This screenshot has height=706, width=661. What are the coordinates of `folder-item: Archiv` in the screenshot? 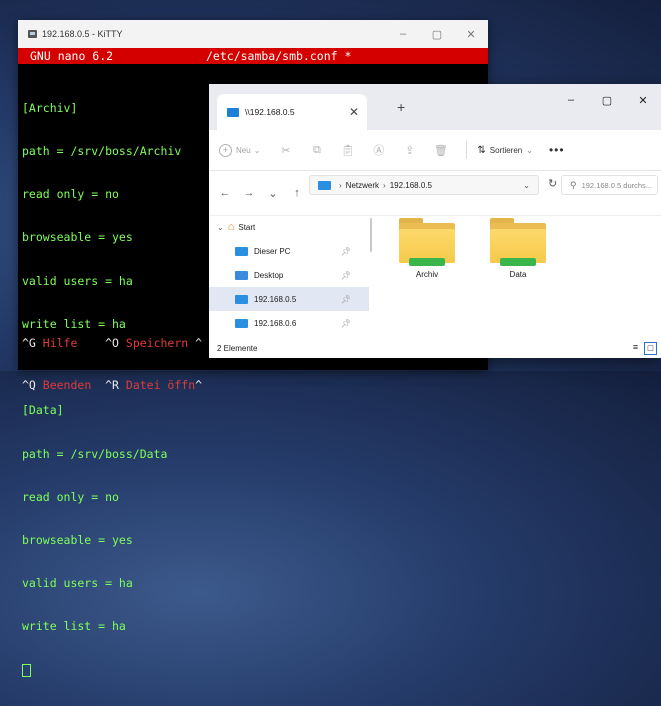 It's located at (427, 248).